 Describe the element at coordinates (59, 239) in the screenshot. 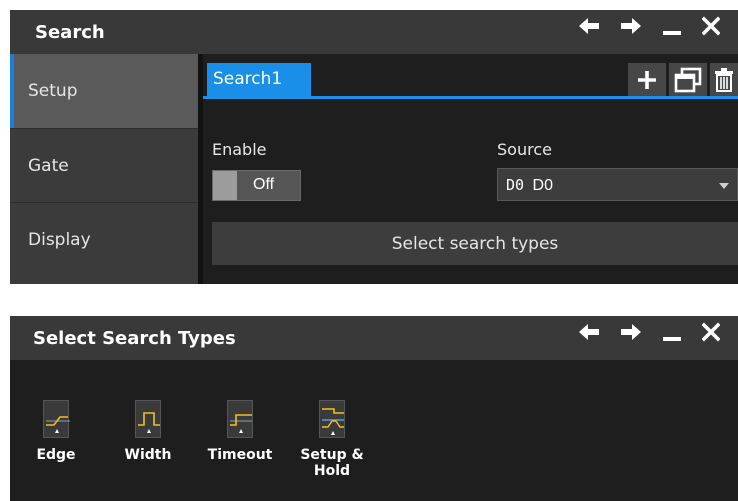

I see `sidebar-item-label: Display` at that location.